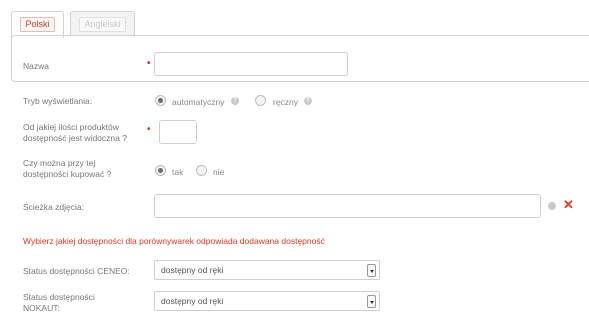 This screenshot has height=318, width=589. Describe the element at coordinates (58, 101) in the screenshot. I see `display-mode-label: Tryb wyświetlania:` at that location.